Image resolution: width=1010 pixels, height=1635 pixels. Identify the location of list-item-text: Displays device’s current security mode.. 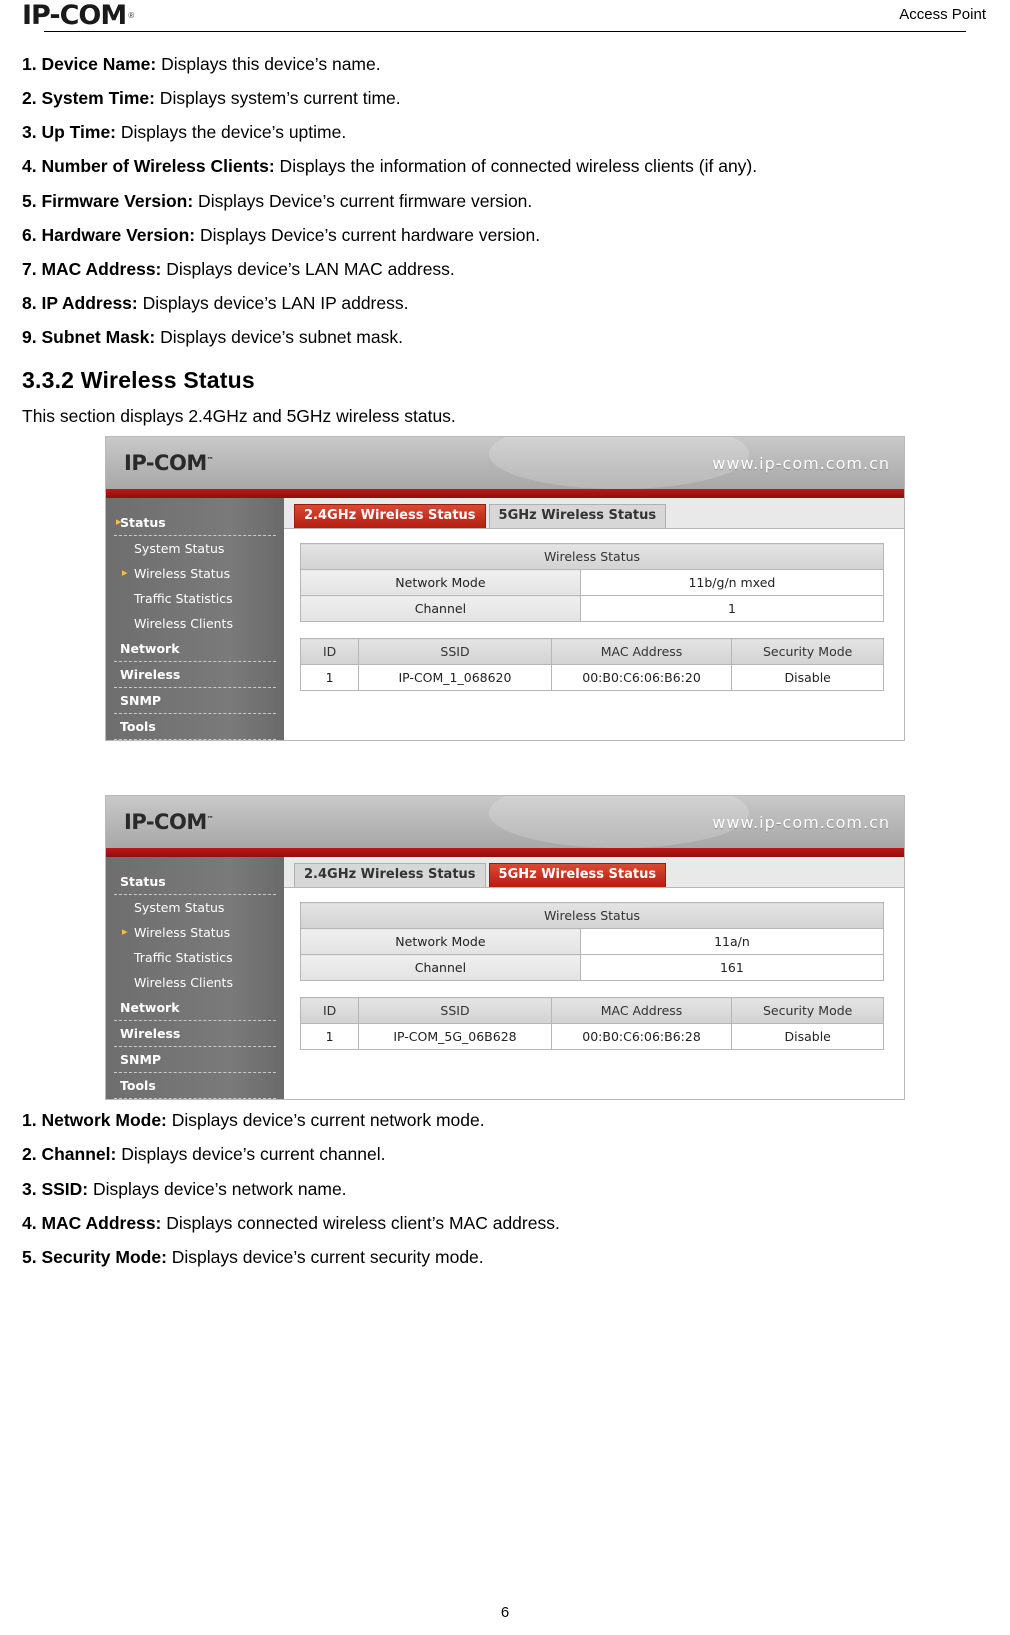
(325, 1256).